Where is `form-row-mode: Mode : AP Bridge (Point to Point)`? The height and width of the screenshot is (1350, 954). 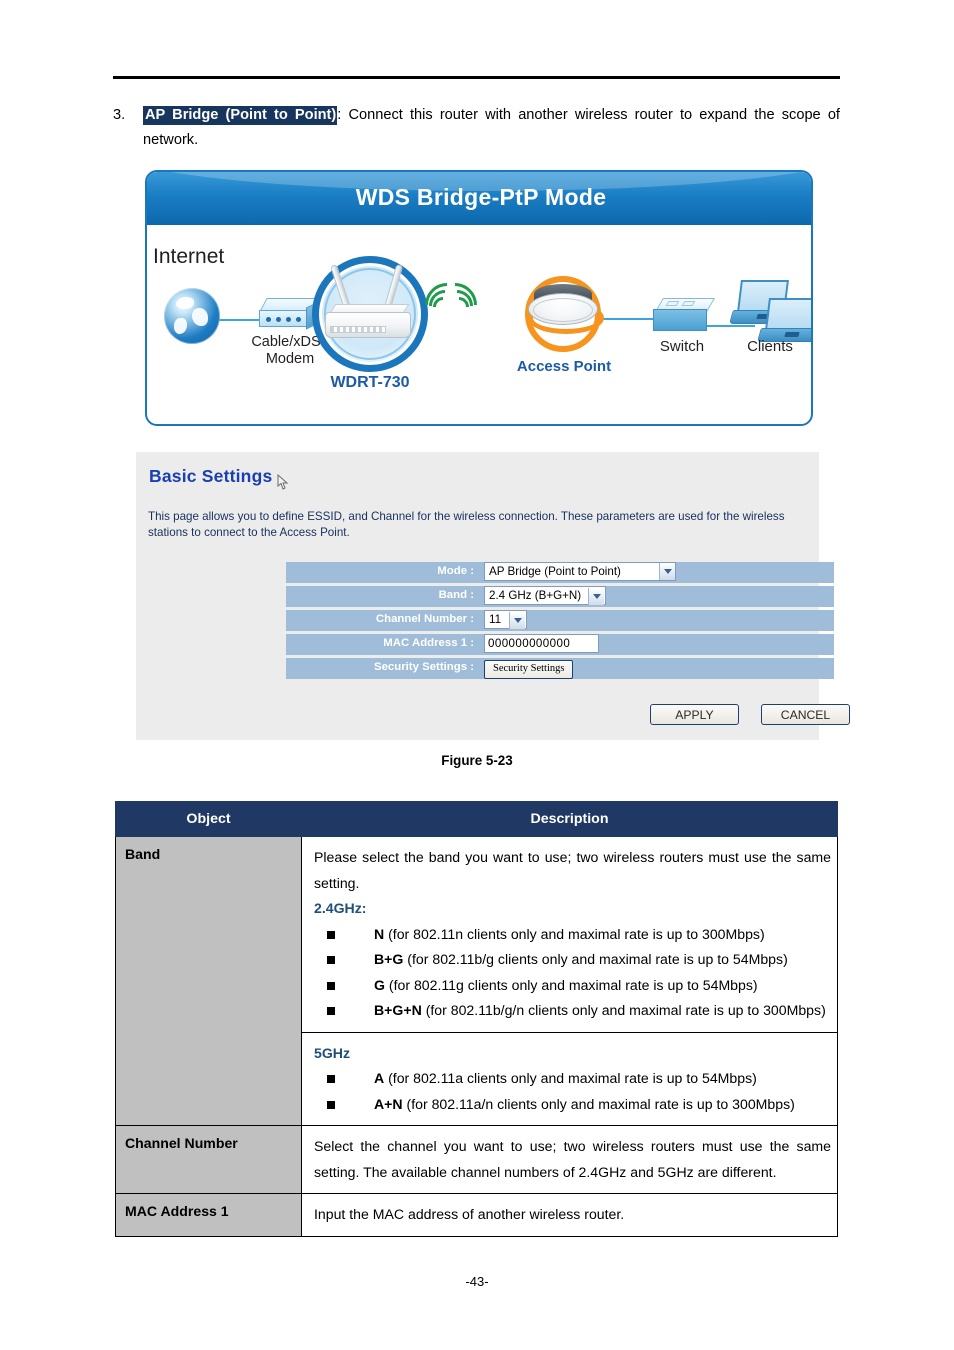
form-row-mode: Mode : AP Bridge (Point to Point) is located at coordinates (560, 572).